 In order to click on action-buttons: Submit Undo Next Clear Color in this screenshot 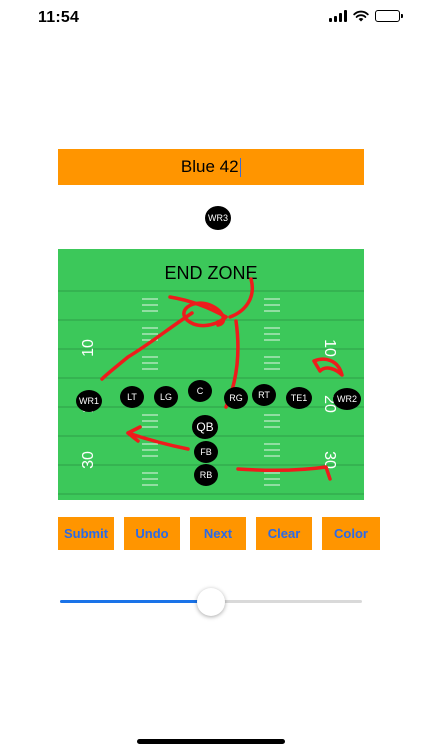, I will do `click(219, 533)`.